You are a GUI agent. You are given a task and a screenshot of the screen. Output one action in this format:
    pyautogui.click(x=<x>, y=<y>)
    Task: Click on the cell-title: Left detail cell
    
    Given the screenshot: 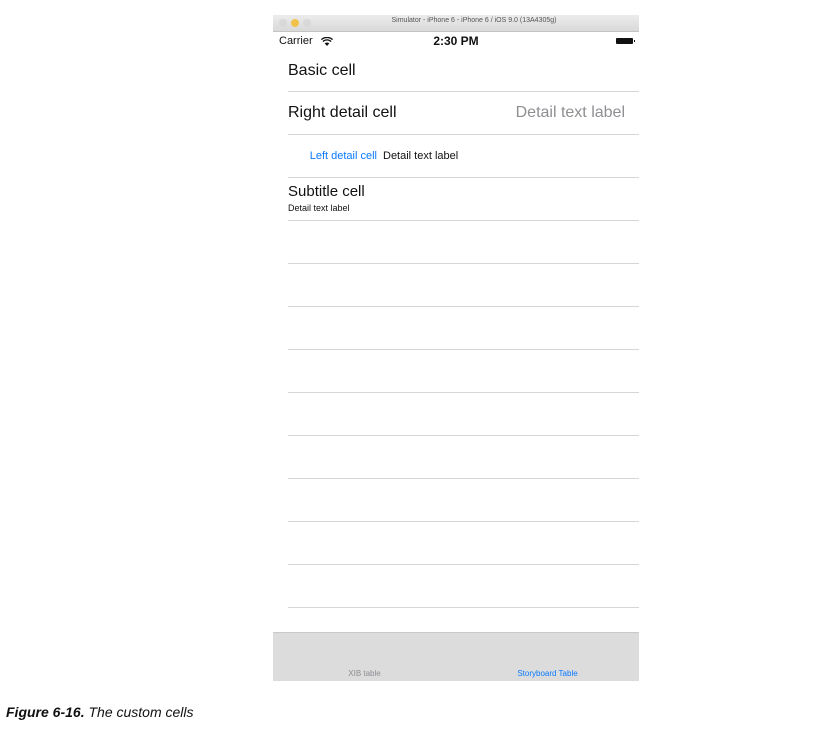 What is the action you would take?
    pyautogui.click(x=343, y=156)
    